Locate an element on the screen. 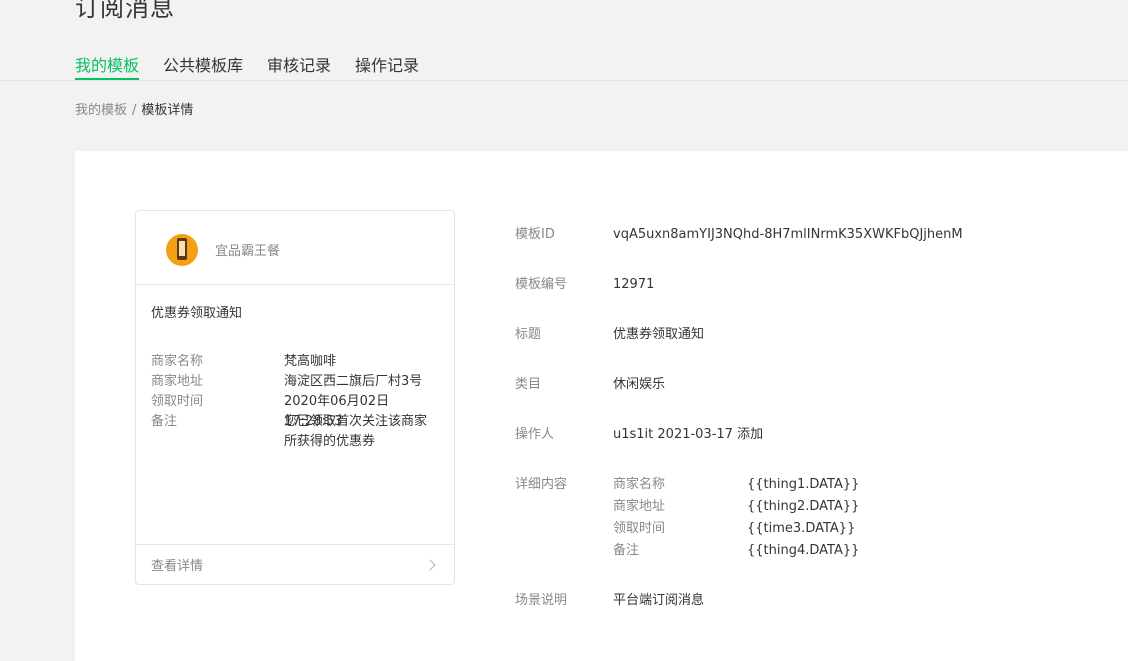 The image size is (1128, 661). detail-key: 备注 is located at coordinates (626, 550).